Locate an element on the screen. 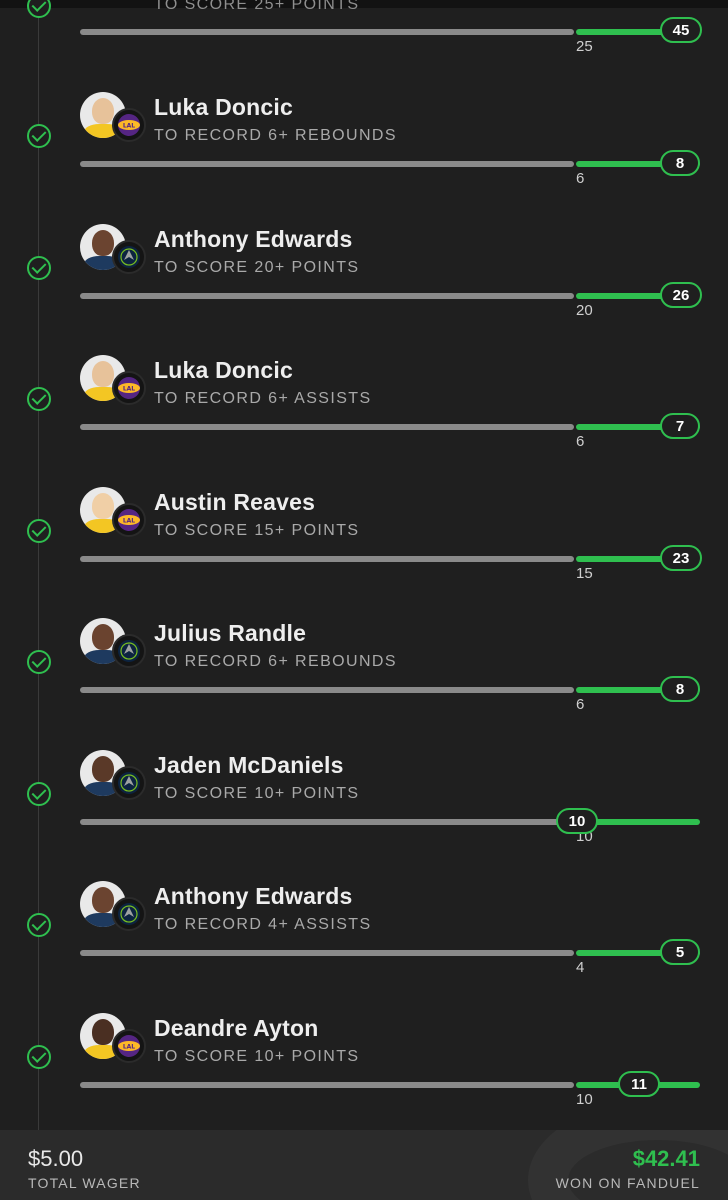  won-amount: $42.41 is located at coordinates (666, 1158).